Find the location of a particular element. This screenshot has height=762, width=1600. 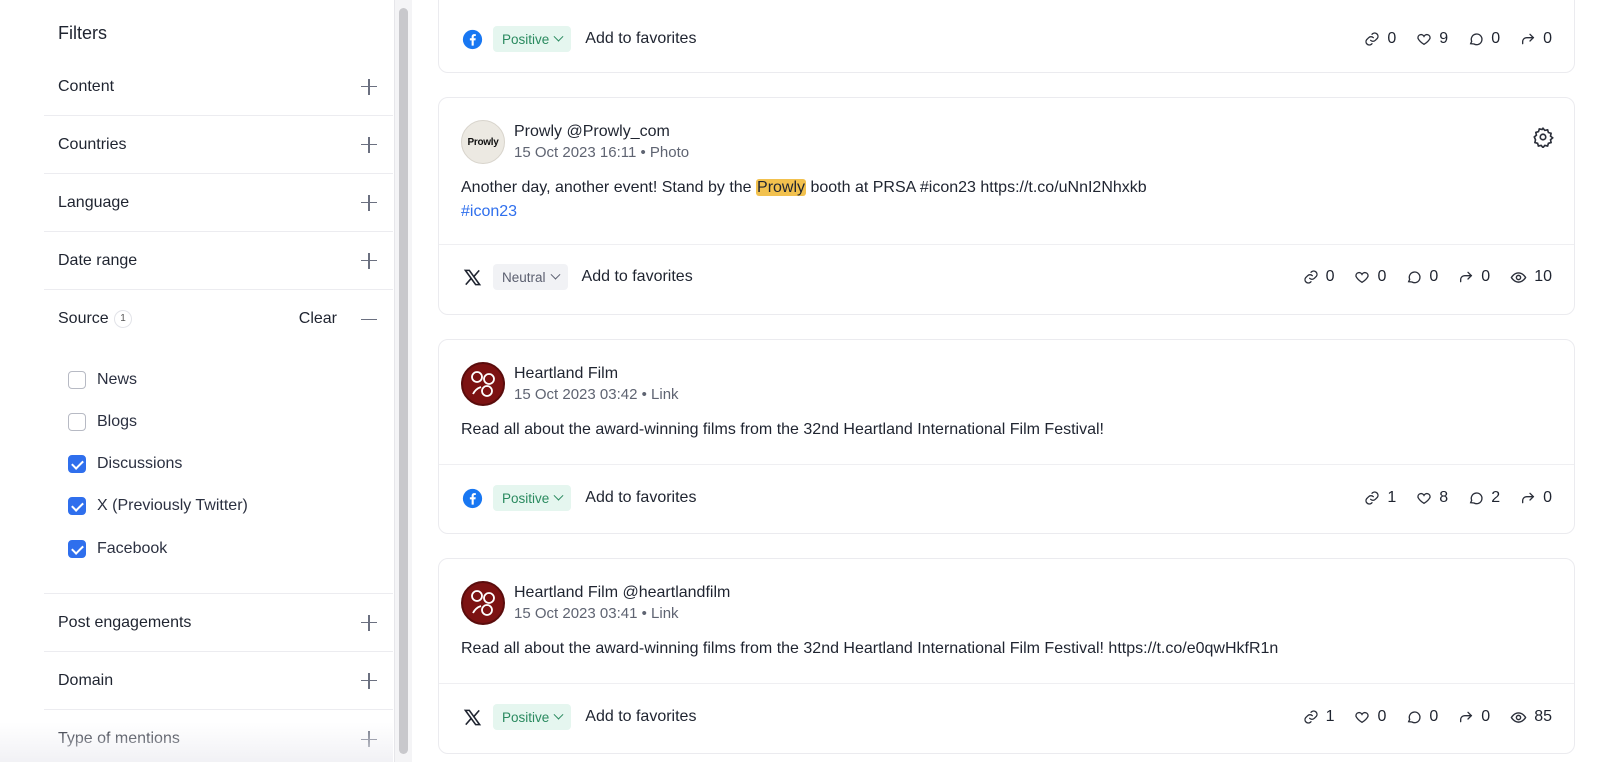

post-meta: 15 Oct 2023 16:11 • Photo is located at coordinates (602, 152).